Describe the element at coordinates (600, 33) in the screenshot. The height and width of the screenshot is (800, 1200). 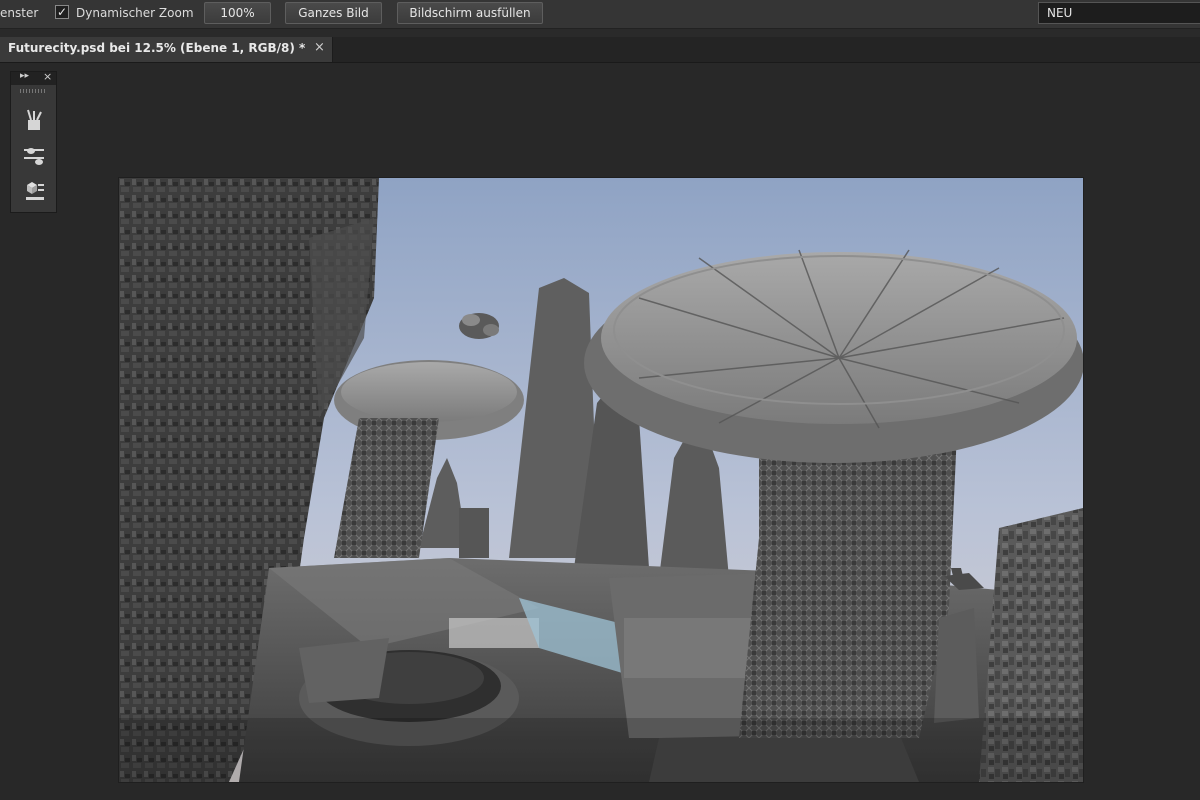
I see `options-bar-divider` at that location.